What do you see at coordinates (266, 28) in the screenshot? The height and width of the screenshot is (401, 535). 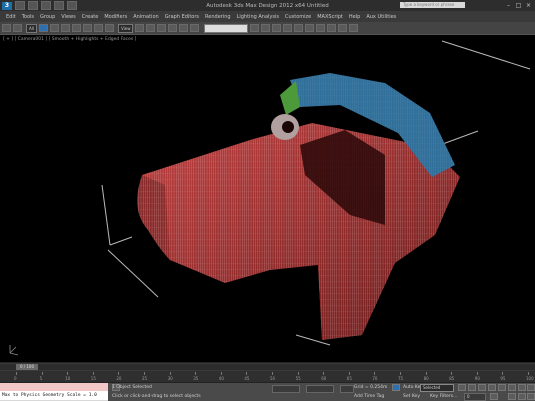 I see `align-icon` at bounding box center [266, 28].